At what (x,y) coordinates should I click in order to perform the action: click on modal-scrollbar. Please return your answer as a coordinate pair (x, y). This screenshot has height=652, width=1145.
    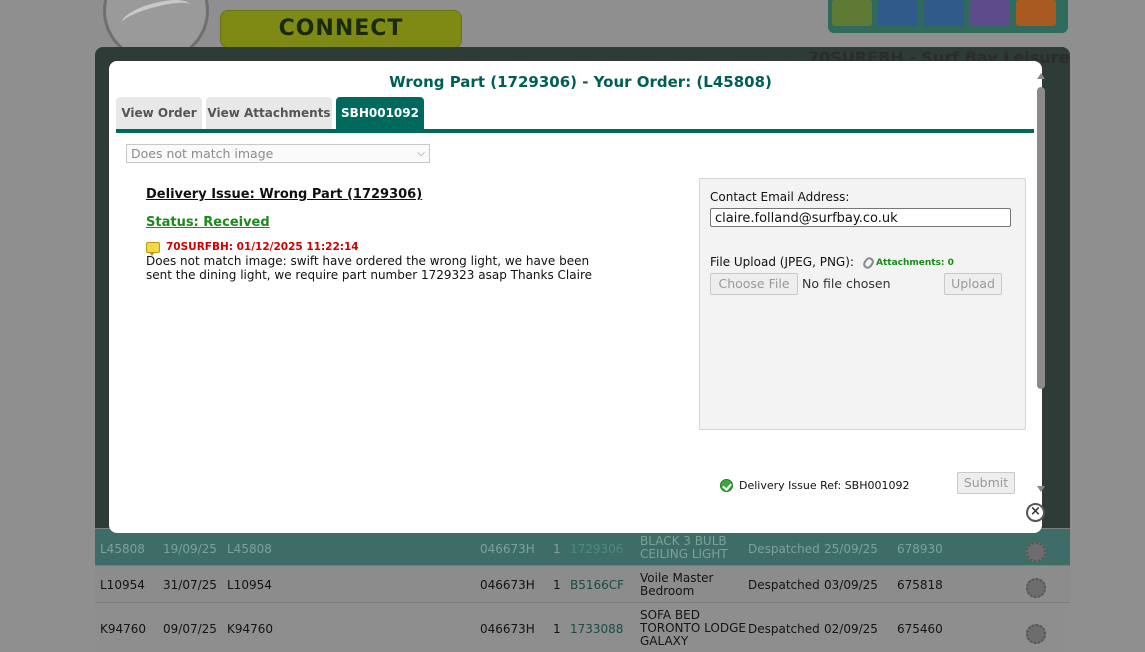
    Looking at the image, I should click on (1041, 283).